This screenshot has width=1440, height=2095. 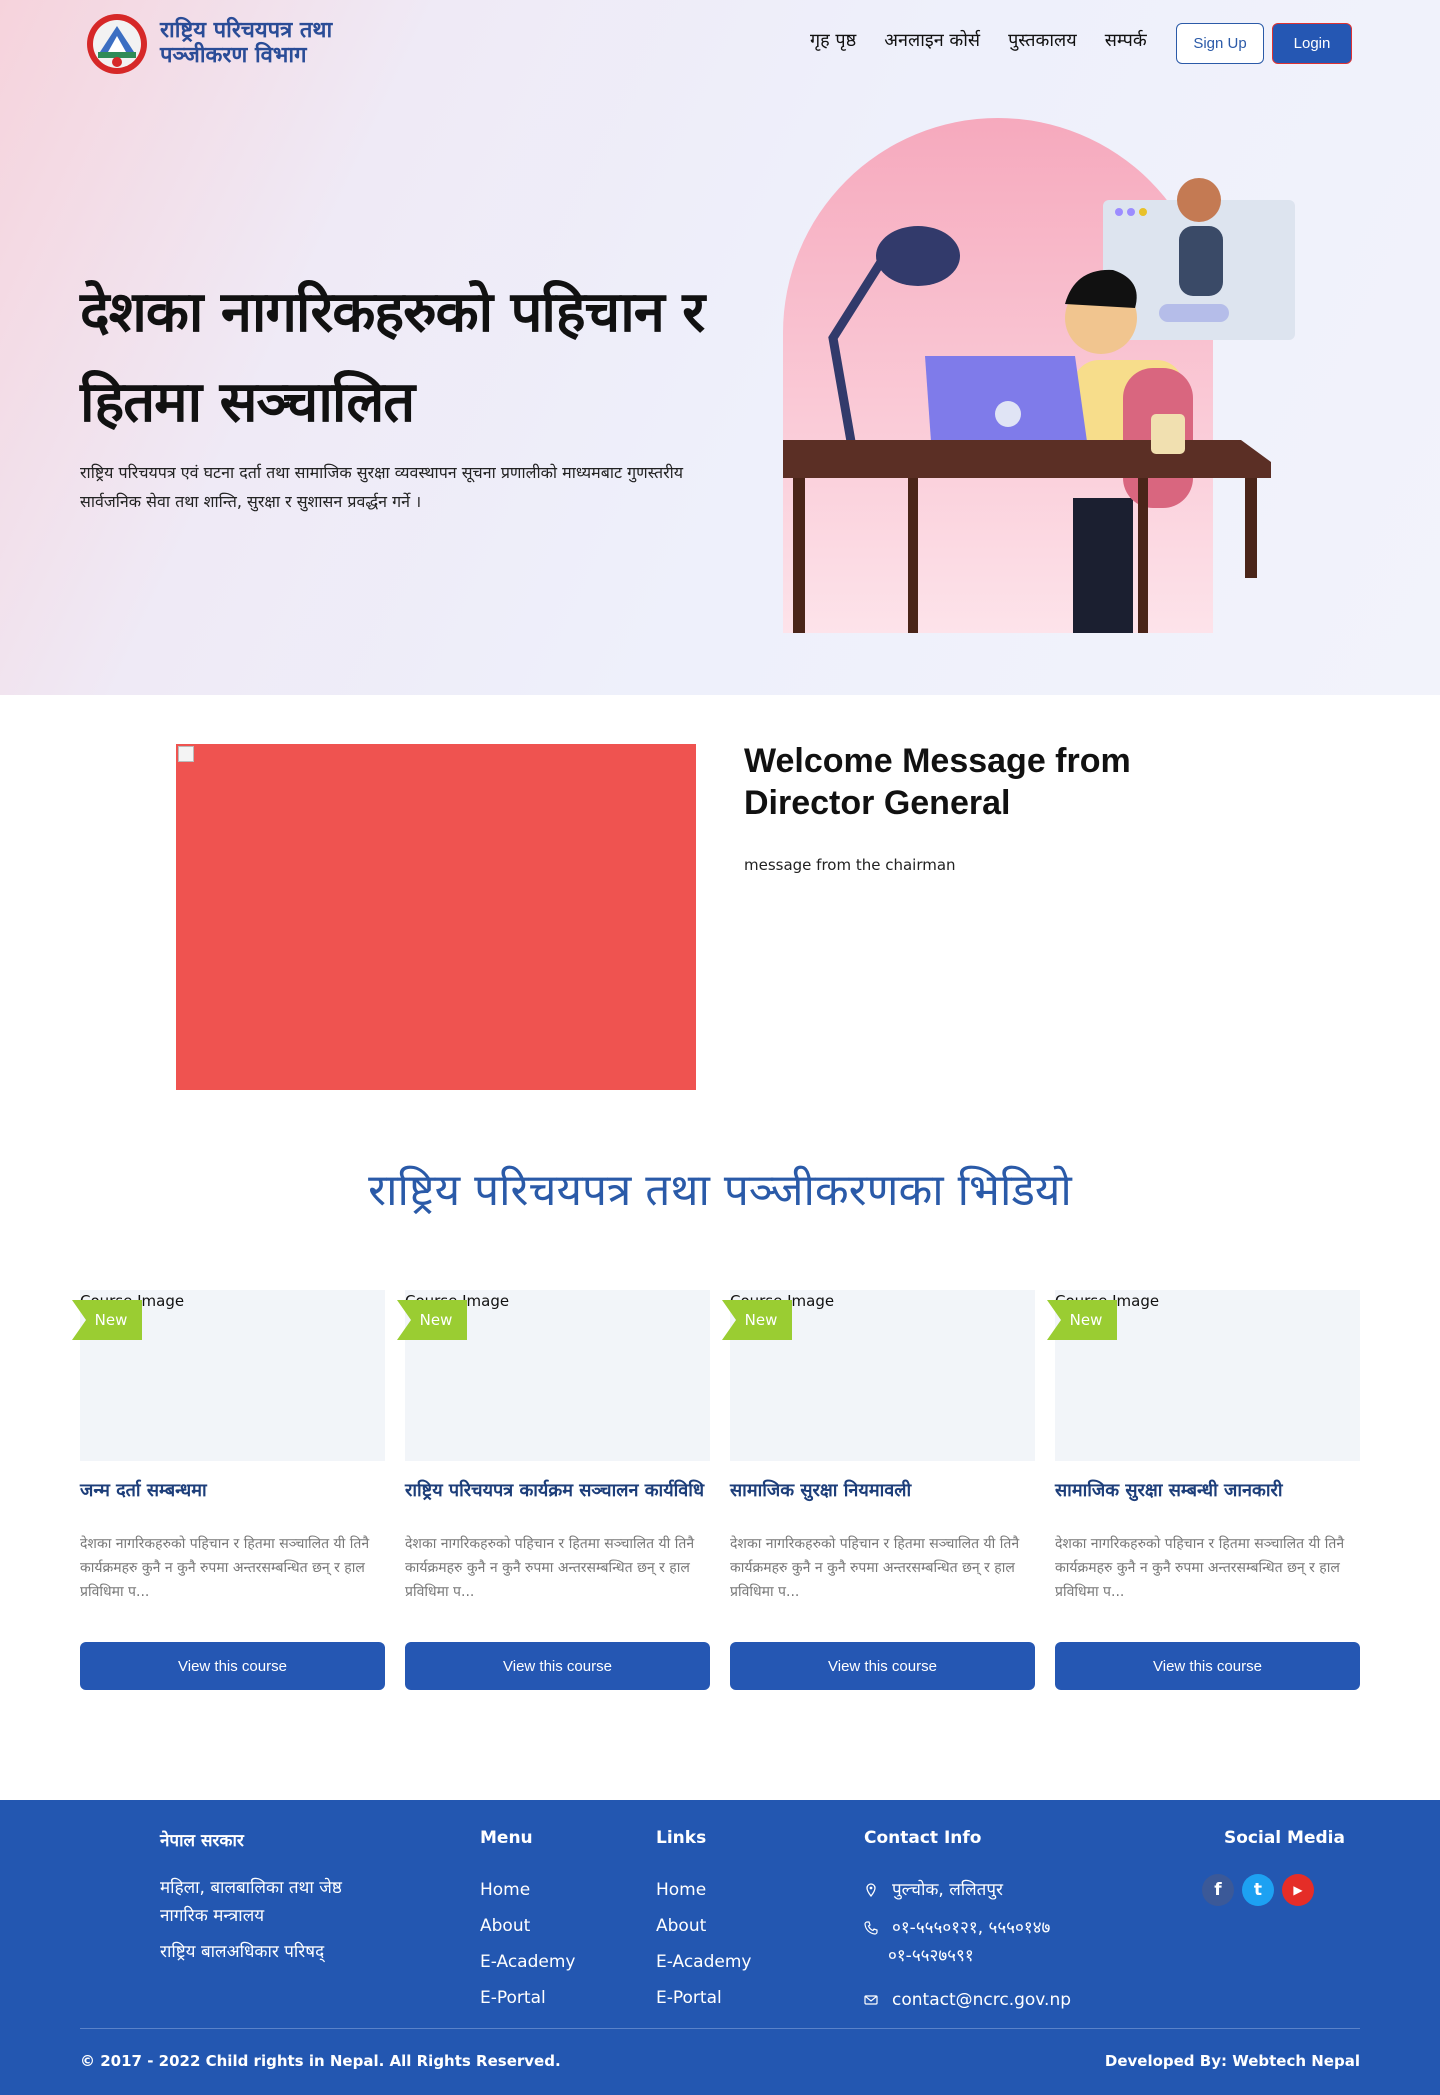 What do you see at coordinates (703, 1998) in the screenshot?
I see `footer-link-e-portal: E-Portal` at bounding box center [703, 1998].